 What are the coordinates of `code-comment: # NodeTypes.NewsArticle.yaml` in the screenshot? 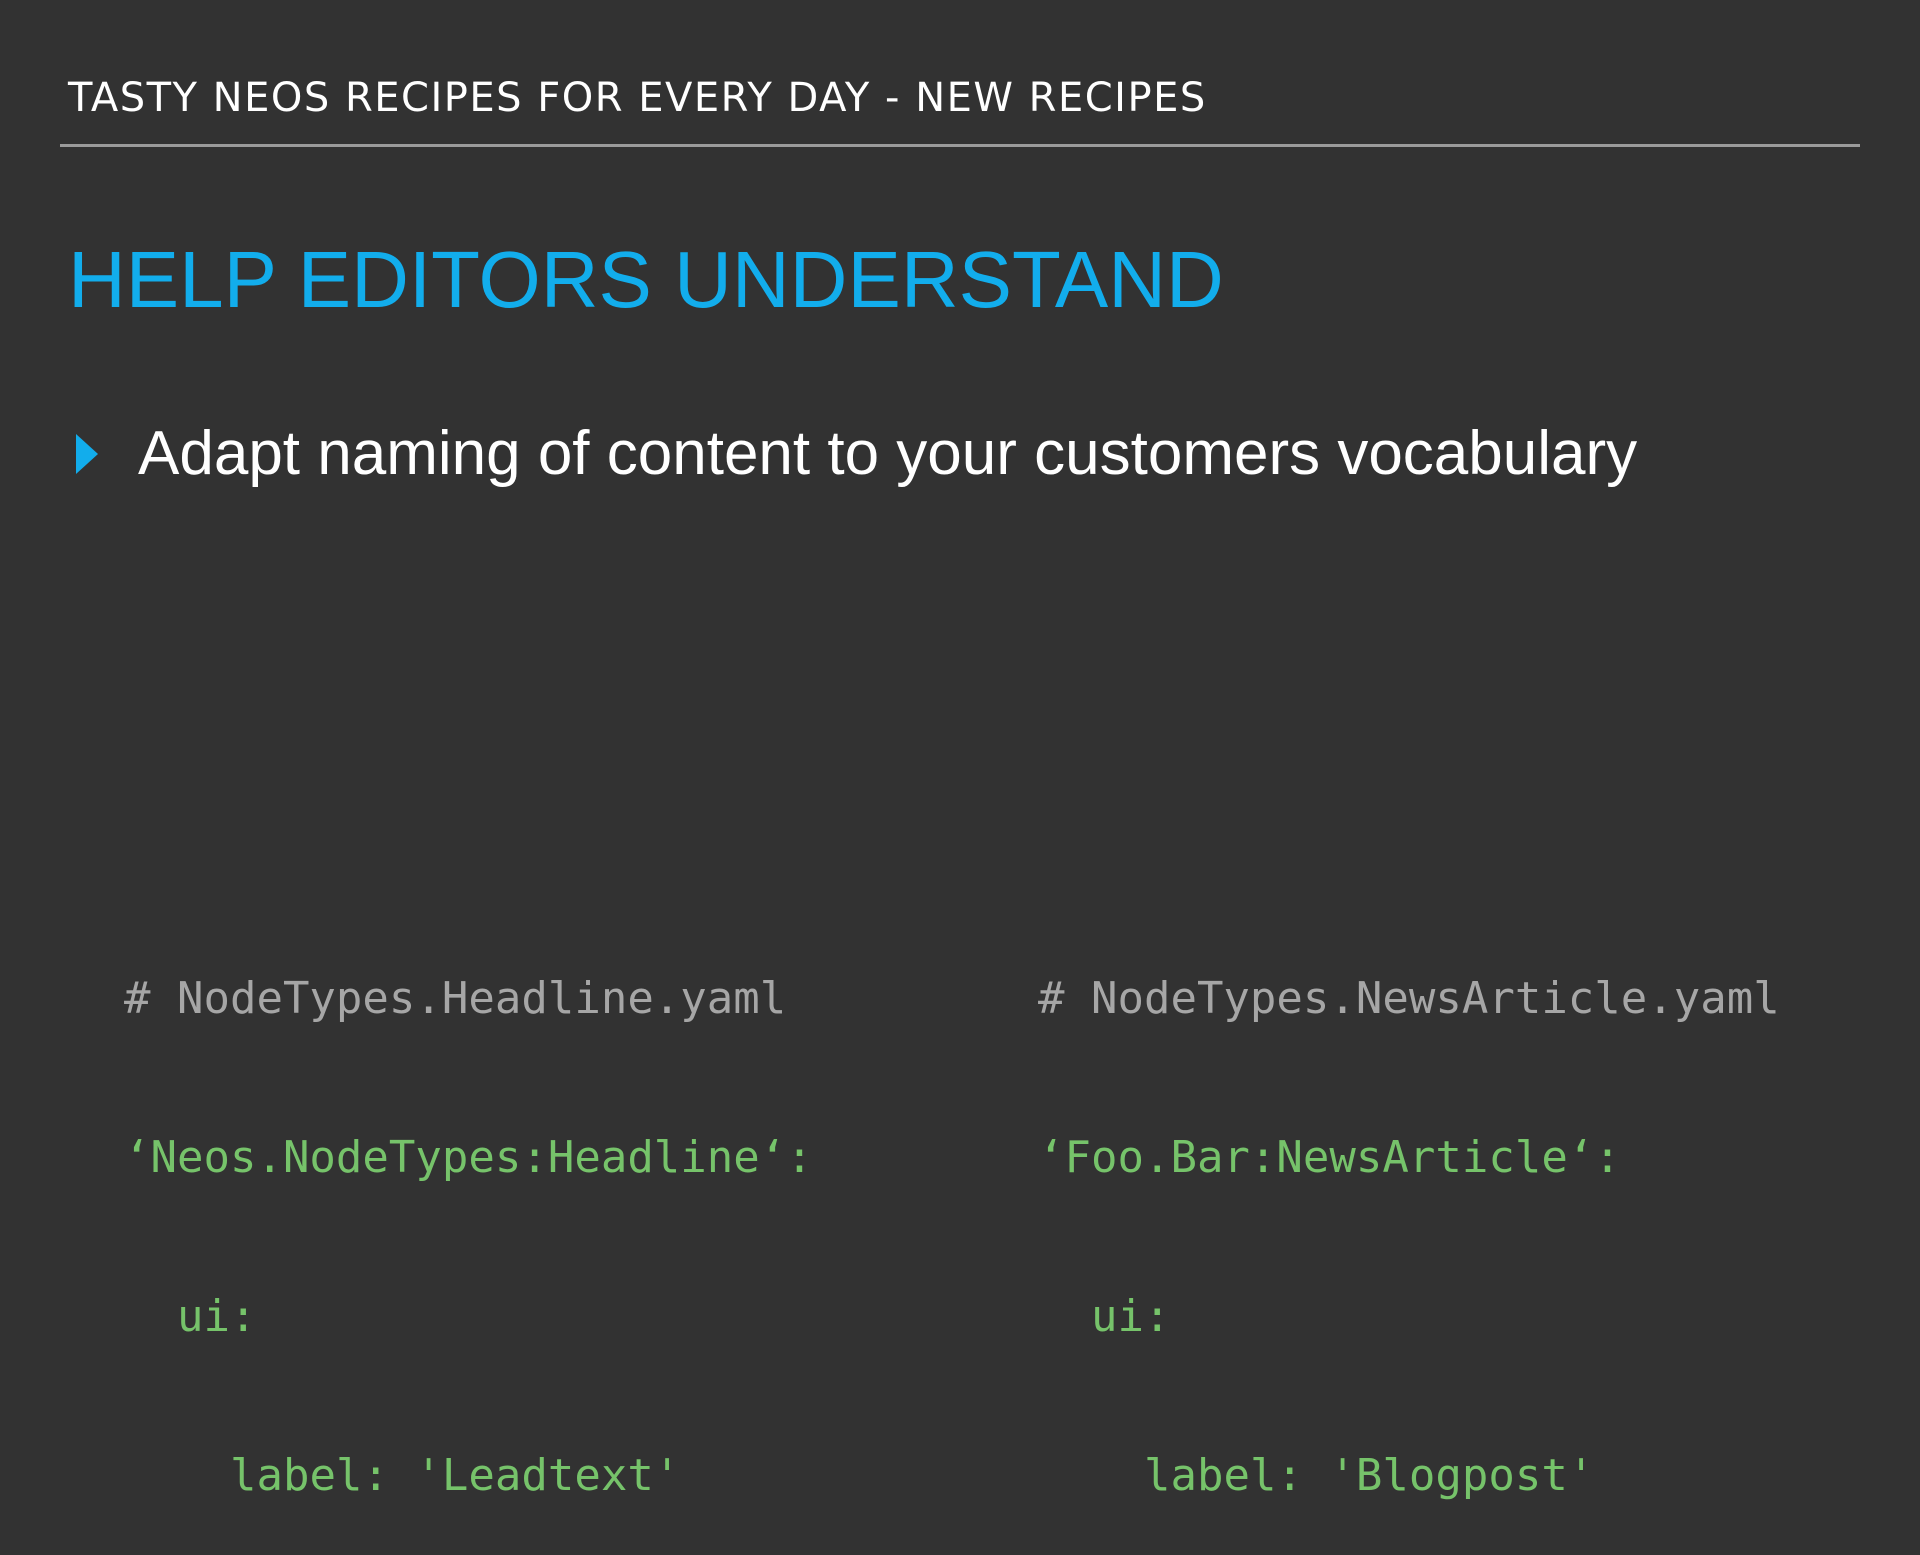 It's located at (1409, 998).